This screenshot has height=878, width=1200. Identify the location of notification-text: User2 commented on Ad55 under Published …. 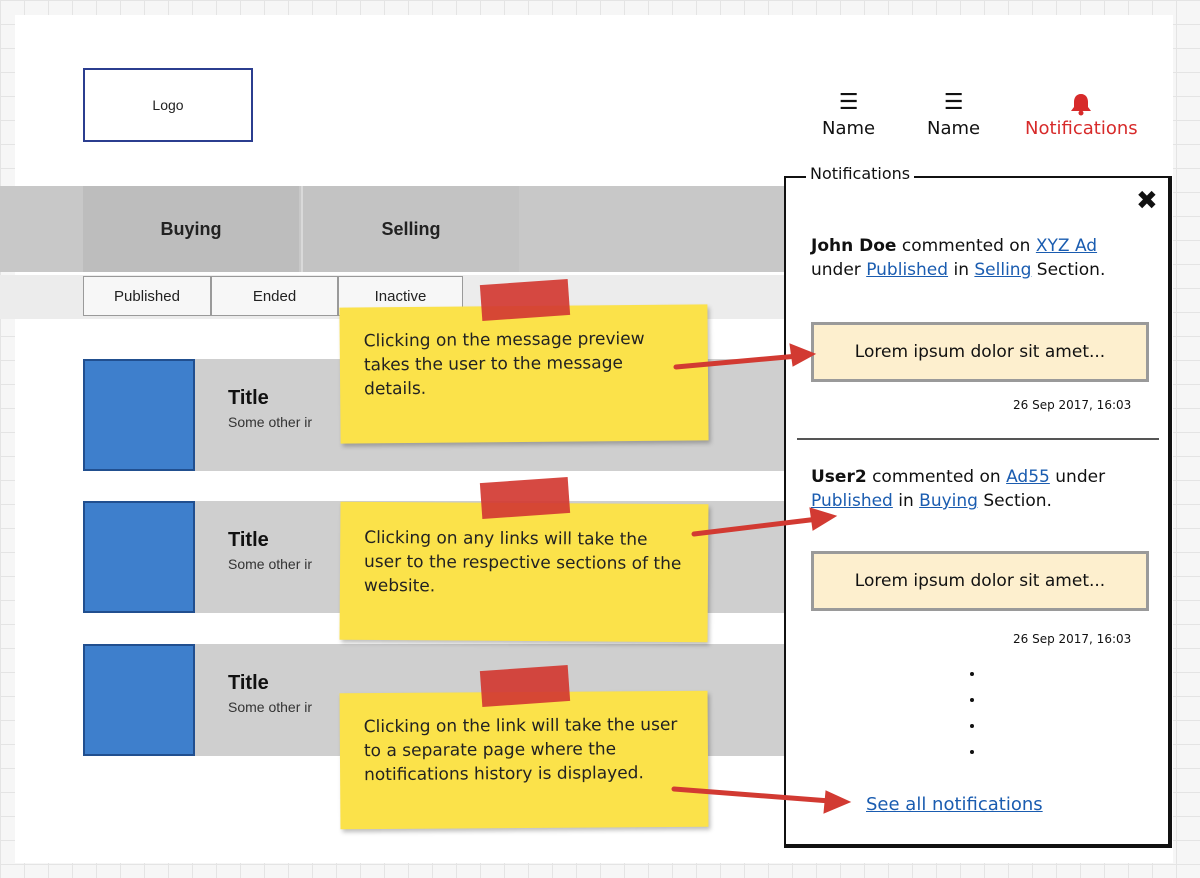
(958, 489).